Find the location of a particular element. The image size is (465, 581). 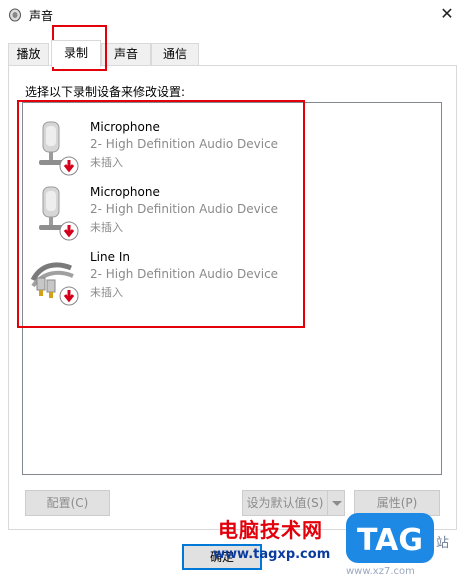

chevron-down-icon is located at coordinates (337, 503).